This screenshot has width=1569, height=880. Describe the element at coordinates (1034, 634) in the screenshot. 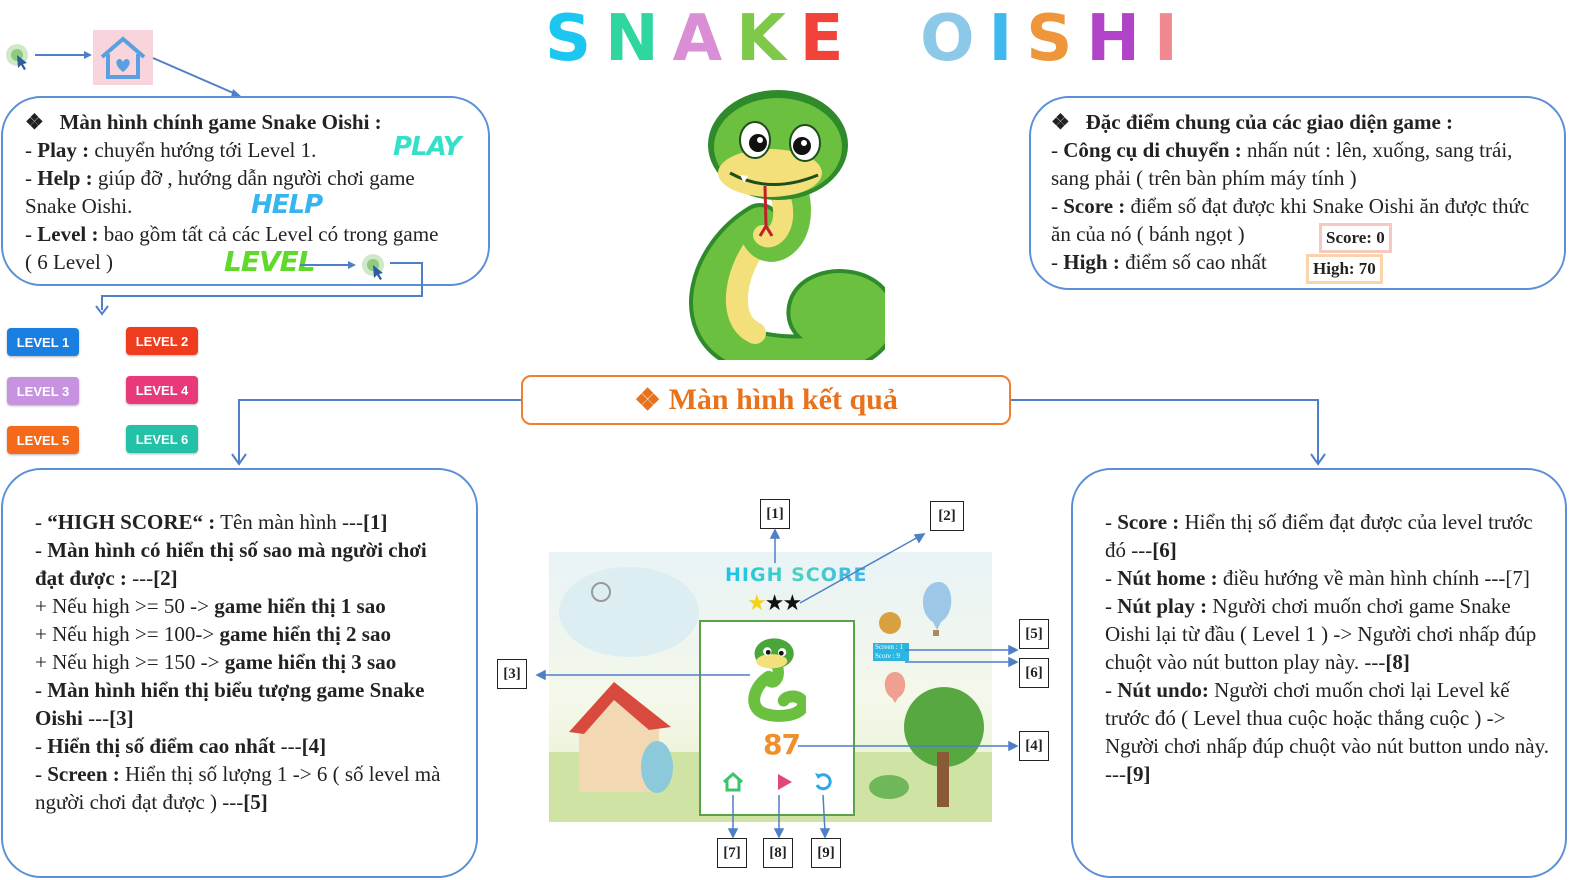

I see `callout-5: [5]` at that location.